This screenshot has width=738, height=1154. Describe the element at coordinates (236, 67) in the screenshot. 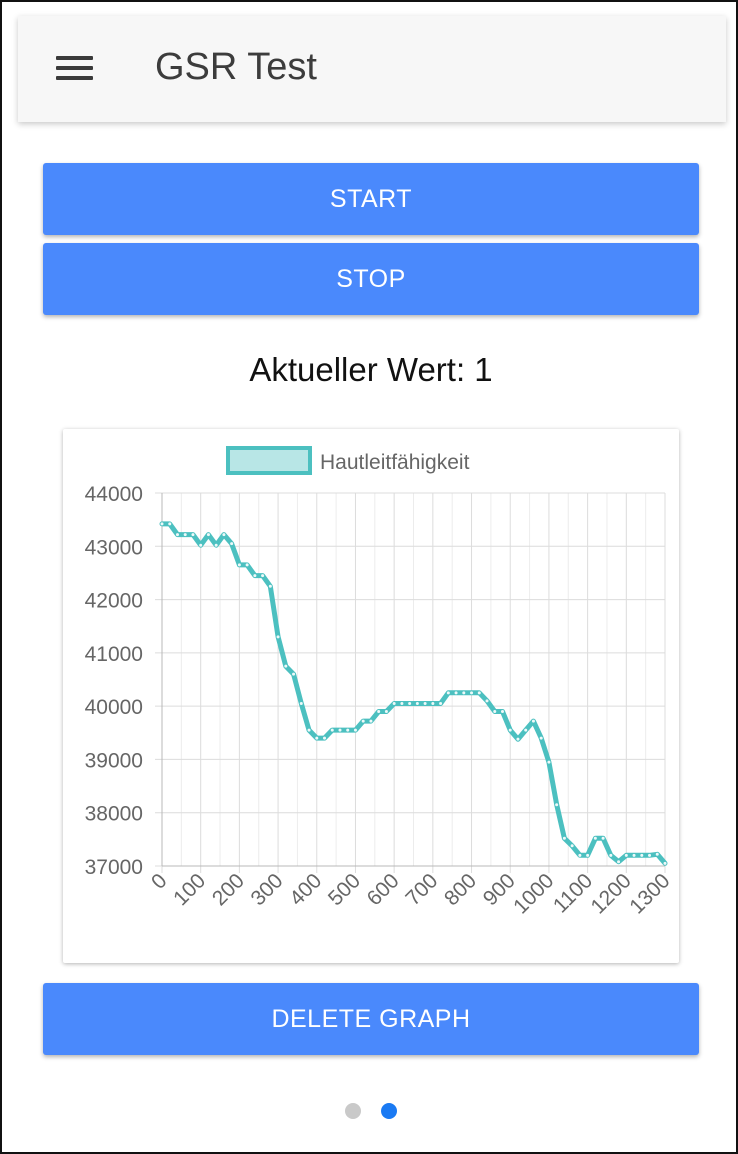

I see `app-title: GSR Test` at that location.